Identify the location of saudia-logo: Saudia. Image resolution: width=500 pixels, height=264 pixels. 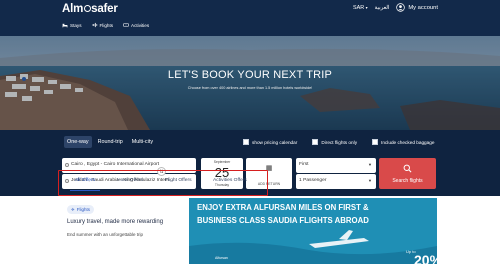
(13, 258).